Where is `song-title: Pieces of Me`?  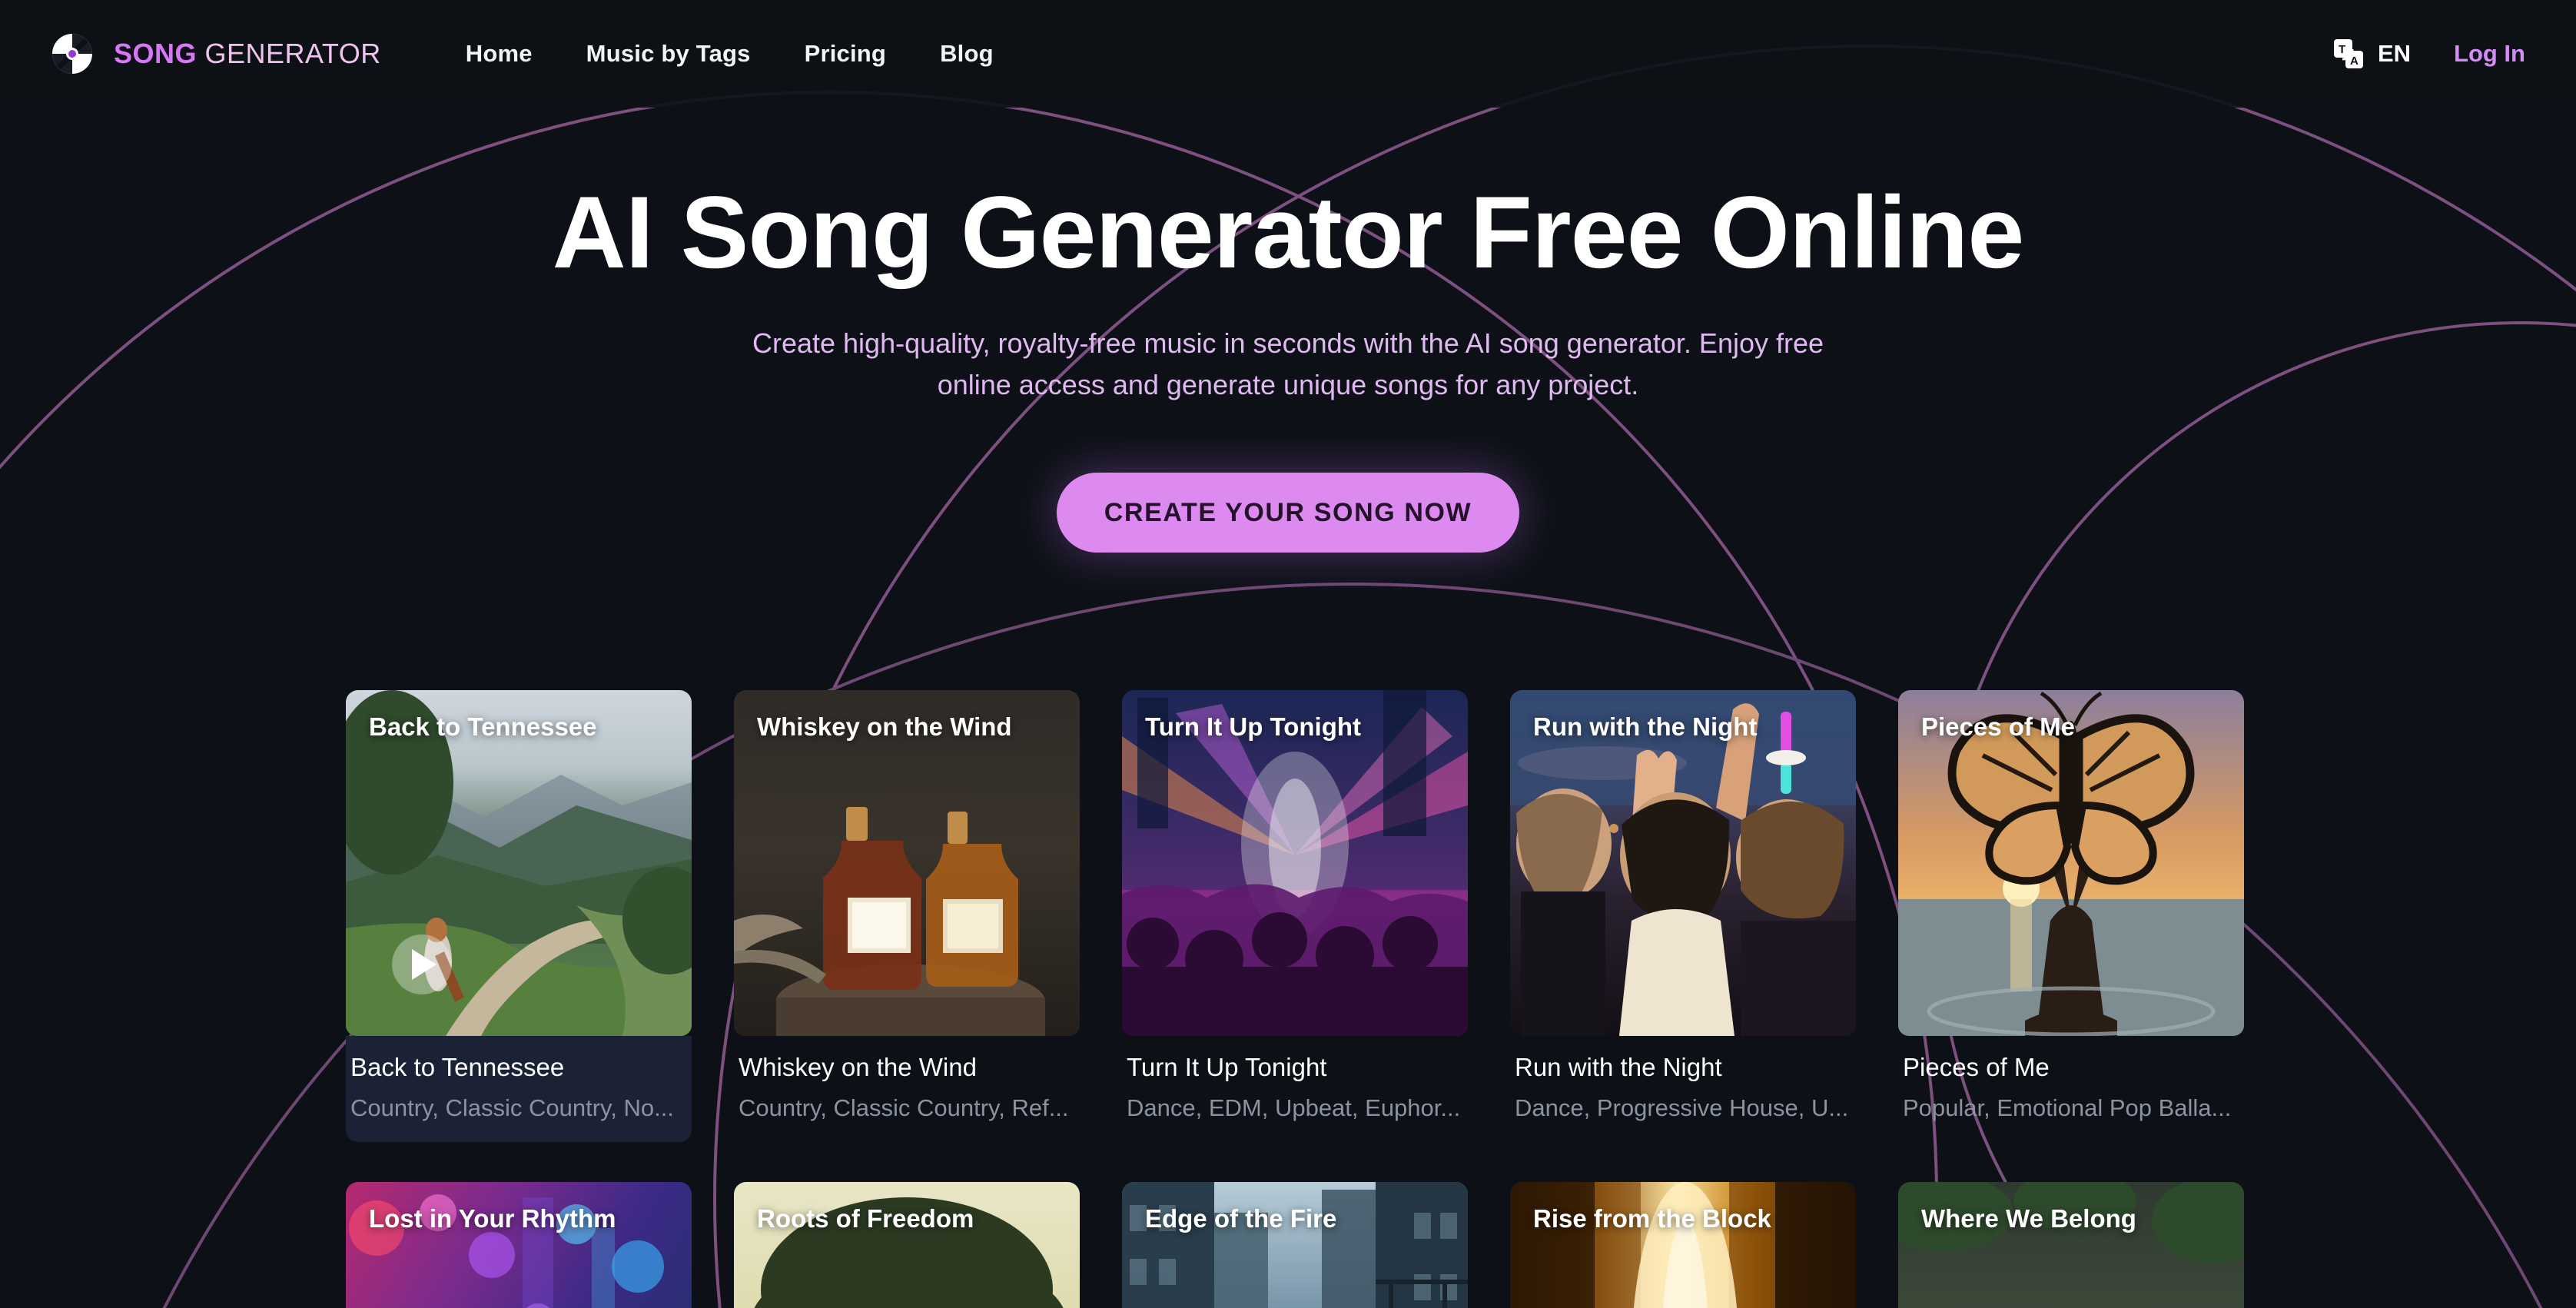
song-title: Pieces of Me is located at coordinates (1976, 1067).